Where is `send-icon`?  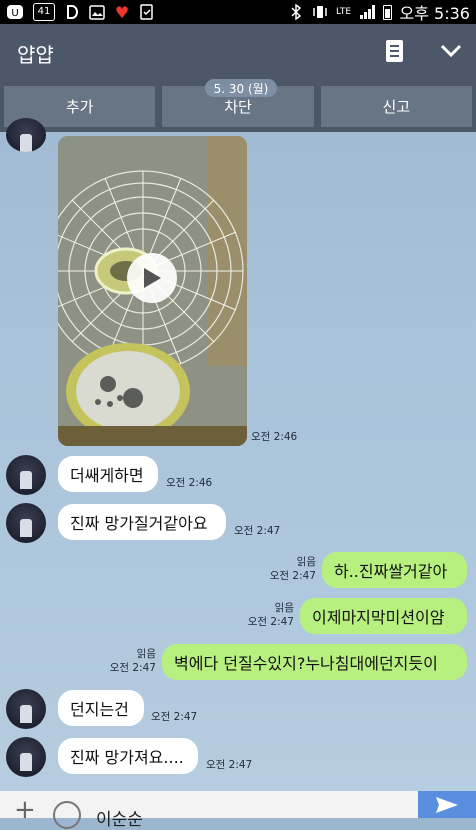 send-icon is located at coordinates (447, 804).